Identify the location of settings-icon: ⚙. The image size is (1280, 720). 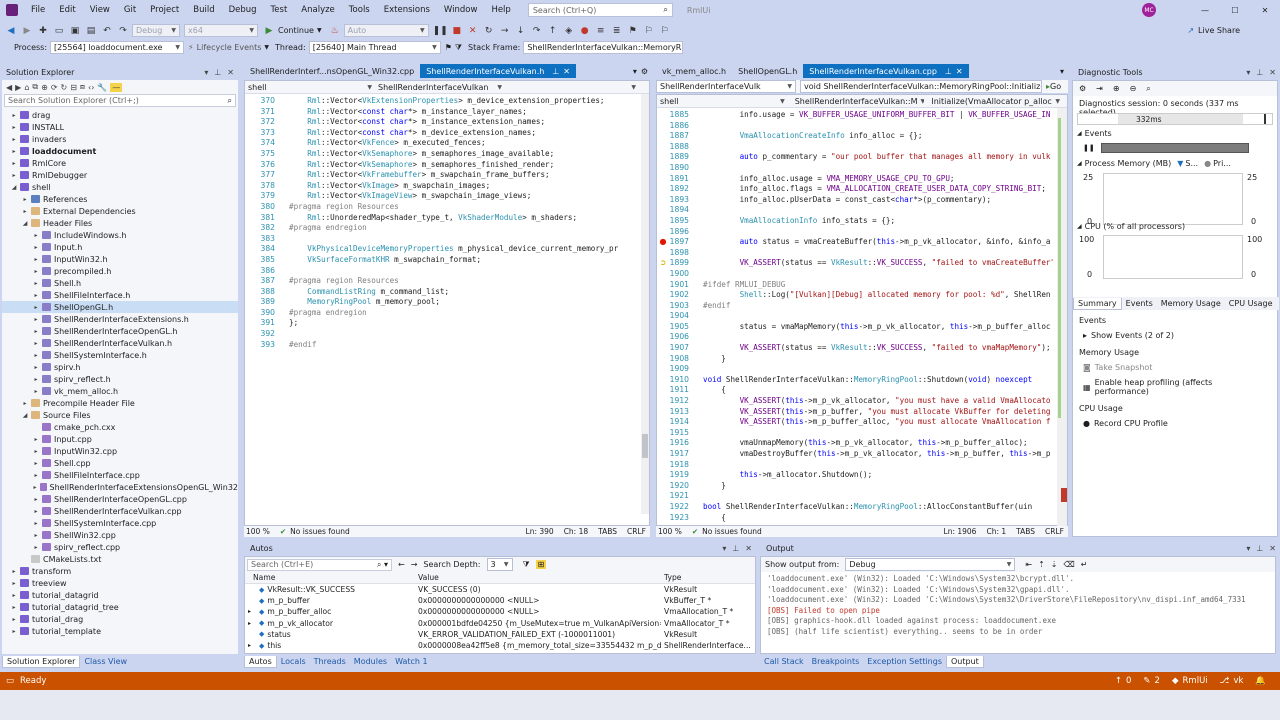
(644, 71).